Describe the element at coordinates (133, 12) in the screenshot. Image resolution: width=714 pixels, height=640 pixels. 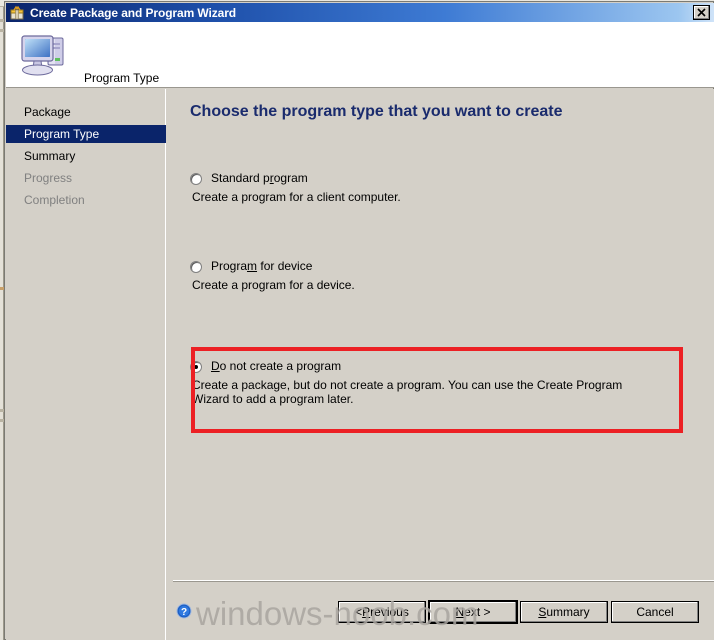
I see `window-title: Create Package and Program Wizard` at that location.